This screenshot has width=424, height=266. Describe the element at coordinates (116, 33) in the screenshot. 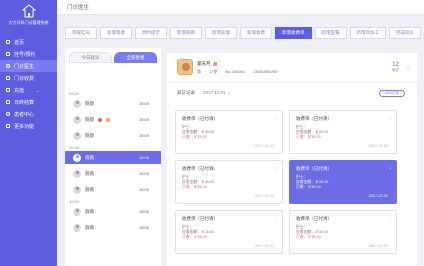

I see `tab-new-patient: 新增患者` at that location.